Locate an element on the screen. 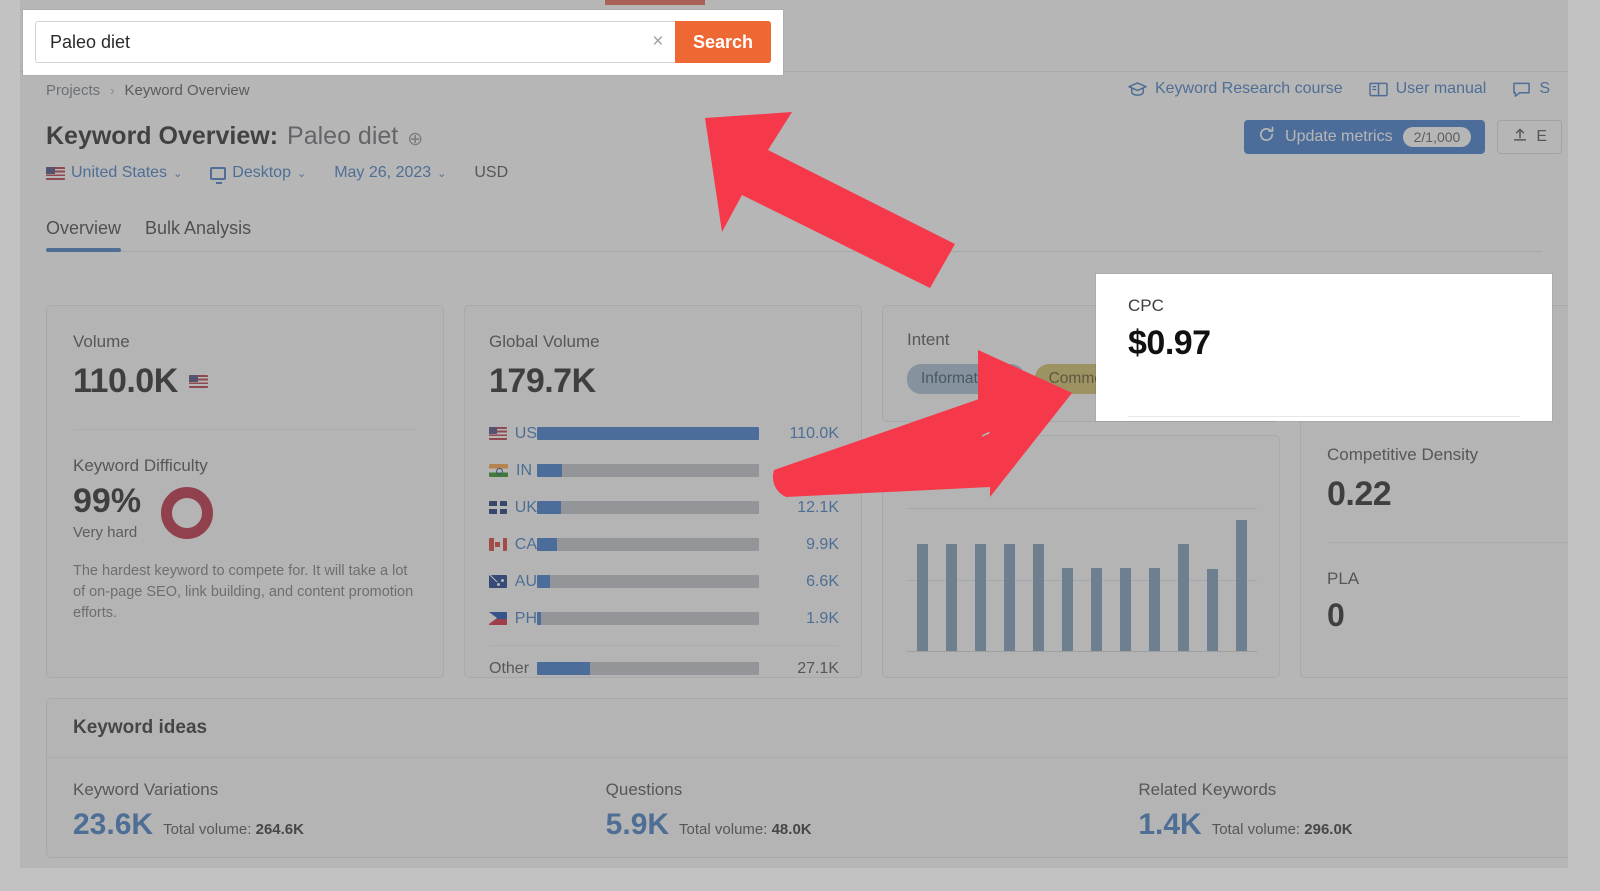 This screenshot has width=1600, height=891. keyword-ideas-total: Total volume: 264.6K is located at coordinates (233, 829).